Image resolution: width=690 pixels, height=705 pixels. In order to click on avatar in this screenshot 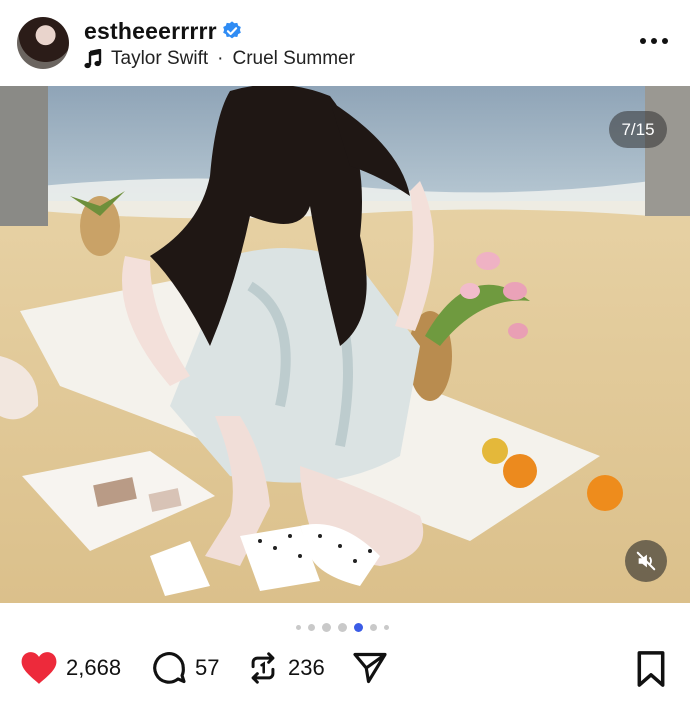, I will do `click(43, 43)`.